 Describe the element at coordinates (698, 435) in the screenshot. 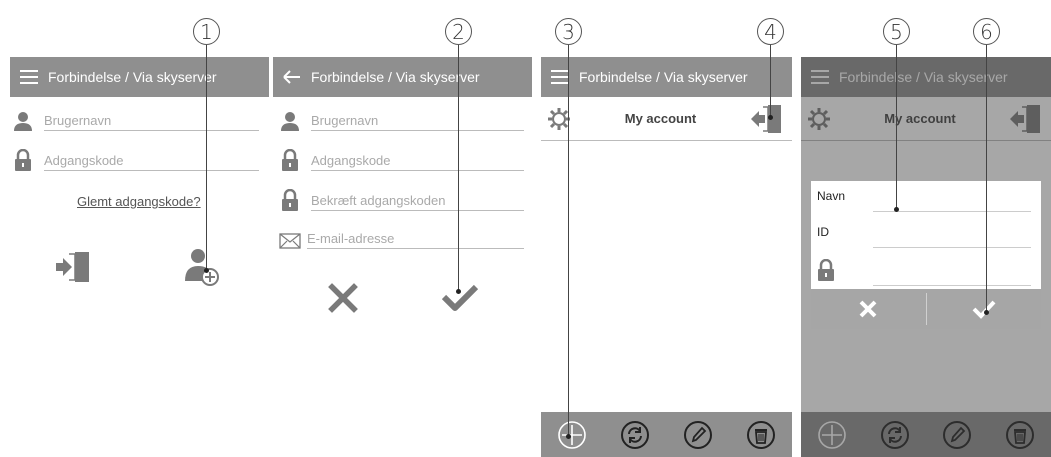

I see `edit-pencil-icon` at that location.